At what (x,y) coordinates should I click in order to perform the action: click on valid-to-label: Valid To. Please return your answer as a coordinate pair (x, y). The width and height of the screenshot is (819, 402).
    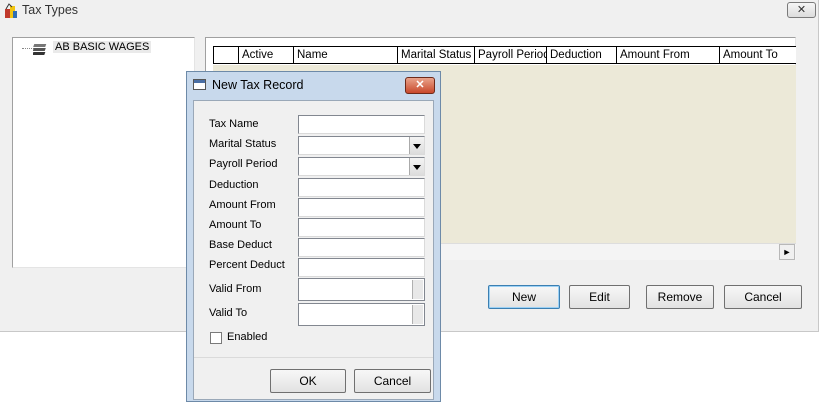
    Looking at the image, I should click on (228, 313).